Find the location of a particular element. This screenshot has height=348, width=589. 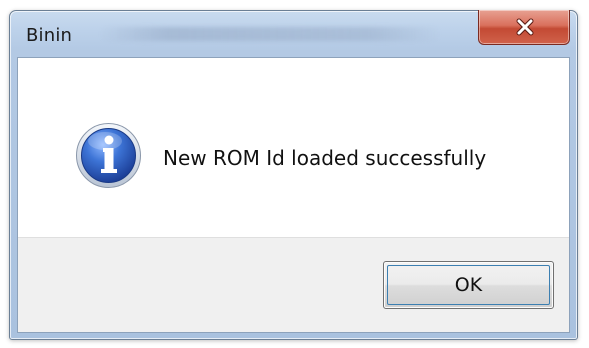

close-icon is located at coordinates (525, 27).